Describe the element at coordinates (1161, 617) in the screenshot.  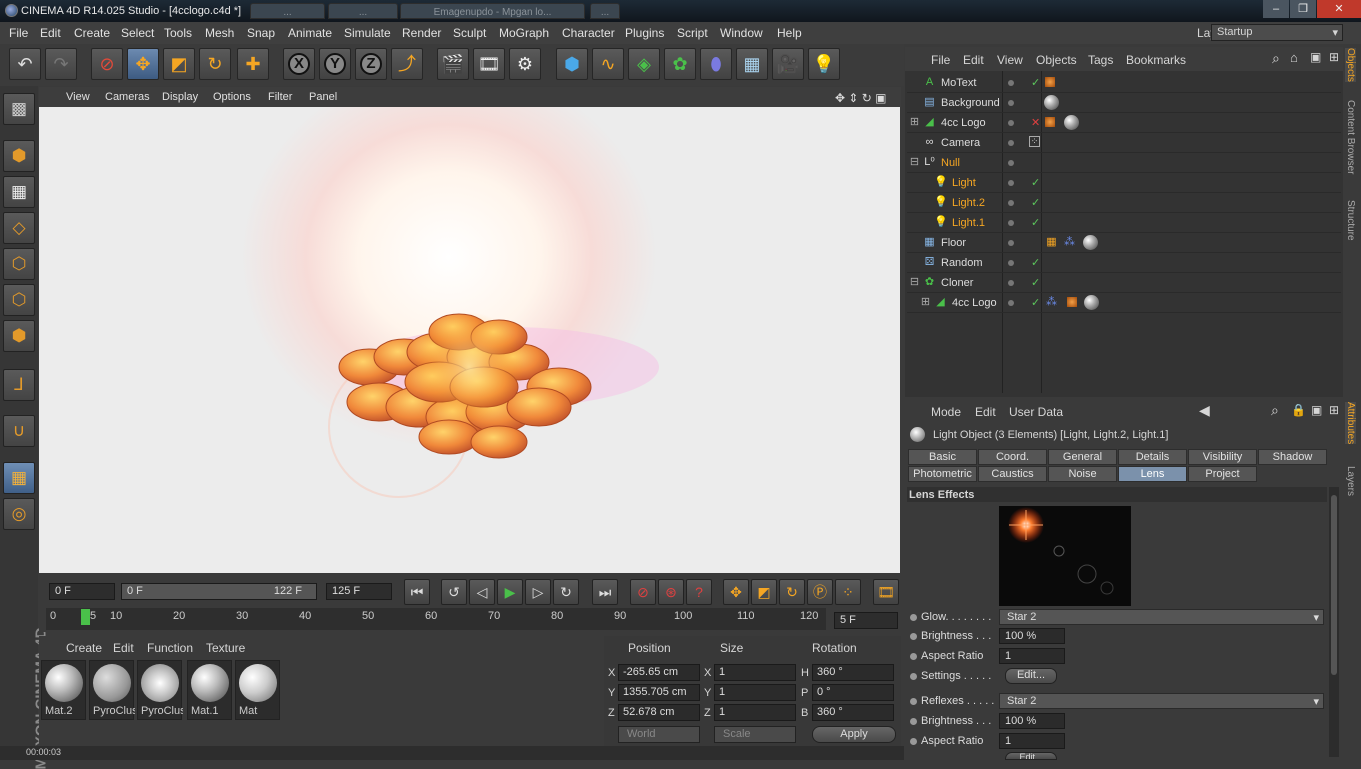
I see `glow-dropdown: Star 2 ▾` at that location.